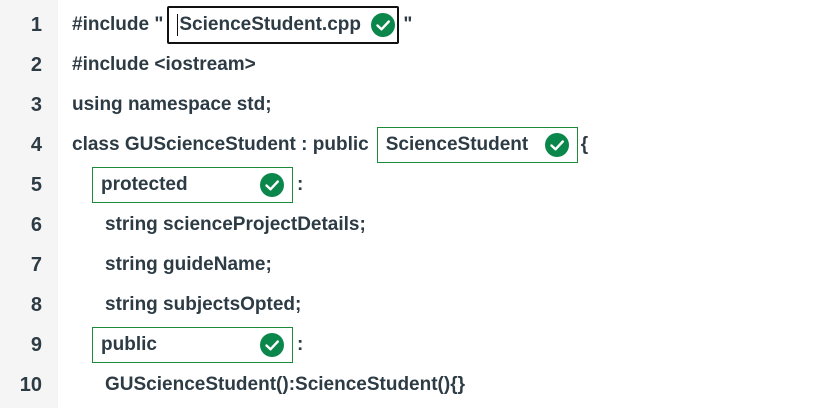  What do you see at coordinates (36, 184) in the screenshot?
I see `line-number: 5` at bounding box center [36, 184].